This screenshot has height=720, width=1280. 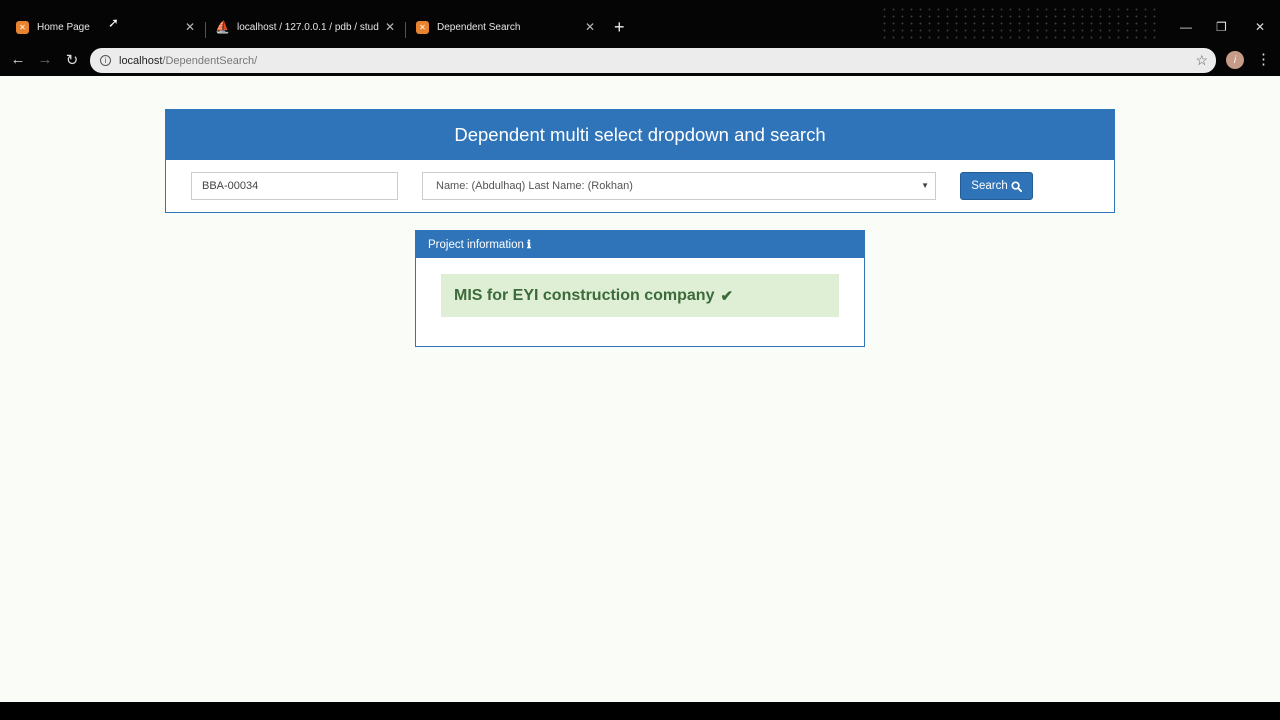 I want to click on project-name-alert: MIS for EYI construction company ✔, so click(x=640, y=295).